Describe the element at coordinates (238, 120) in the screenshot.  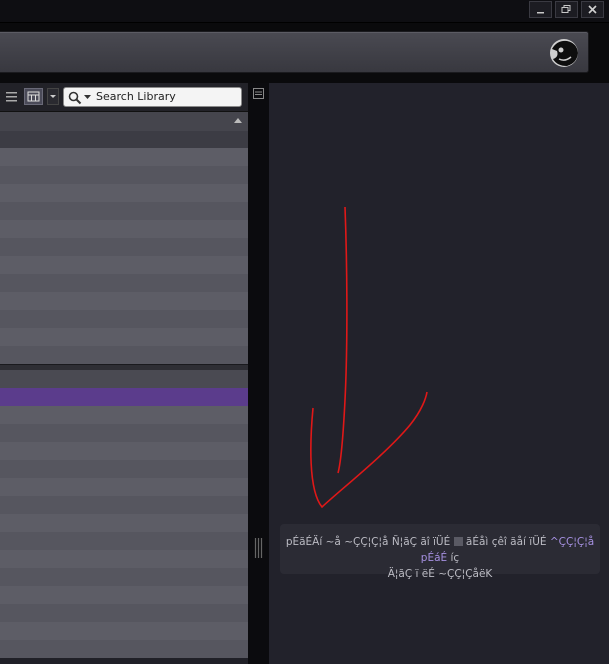
I see `sort-ascending-icon` at that location.